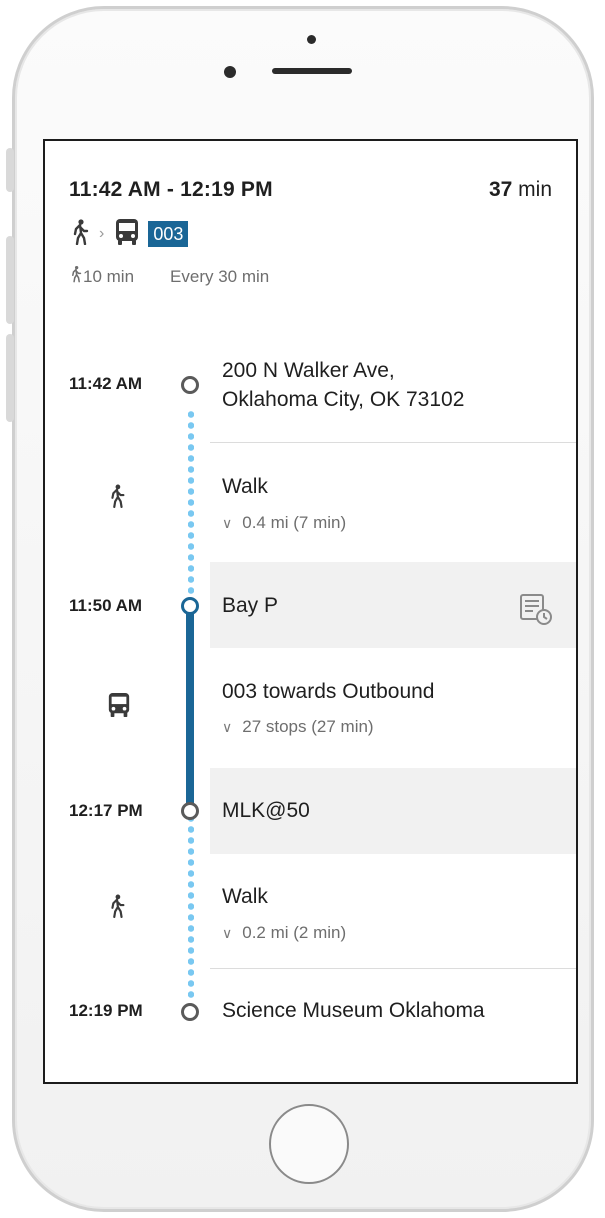 The image size is (605, 1218). Describe the element at coordinates (10, 378) in the screenshot. I see `volume-down-button` at that location.